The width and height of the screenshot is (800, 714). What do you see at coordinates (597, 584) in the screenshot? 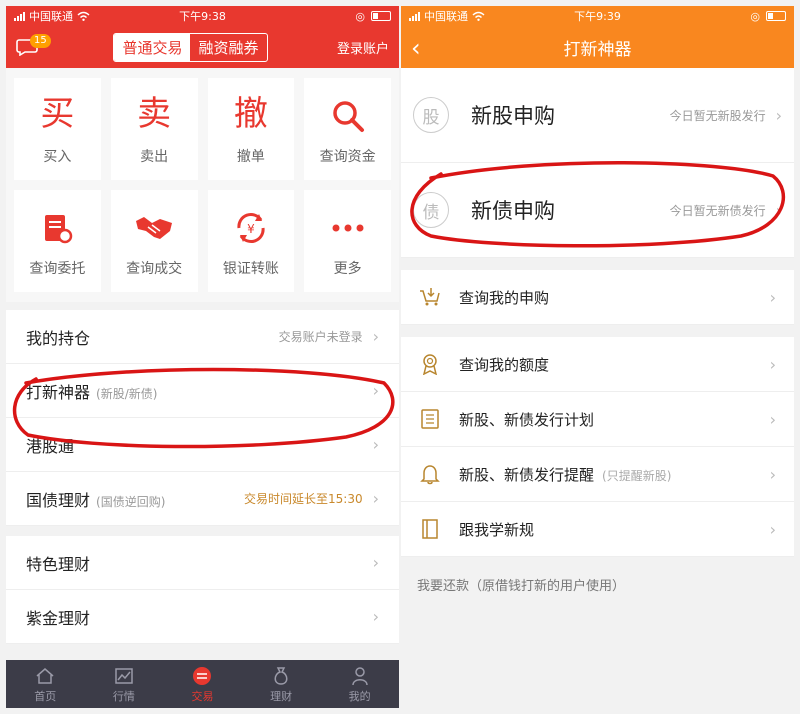
I see `repayment-link: 我要还款（原借钱打新的用户使用）` at bounding box center [597, 584].